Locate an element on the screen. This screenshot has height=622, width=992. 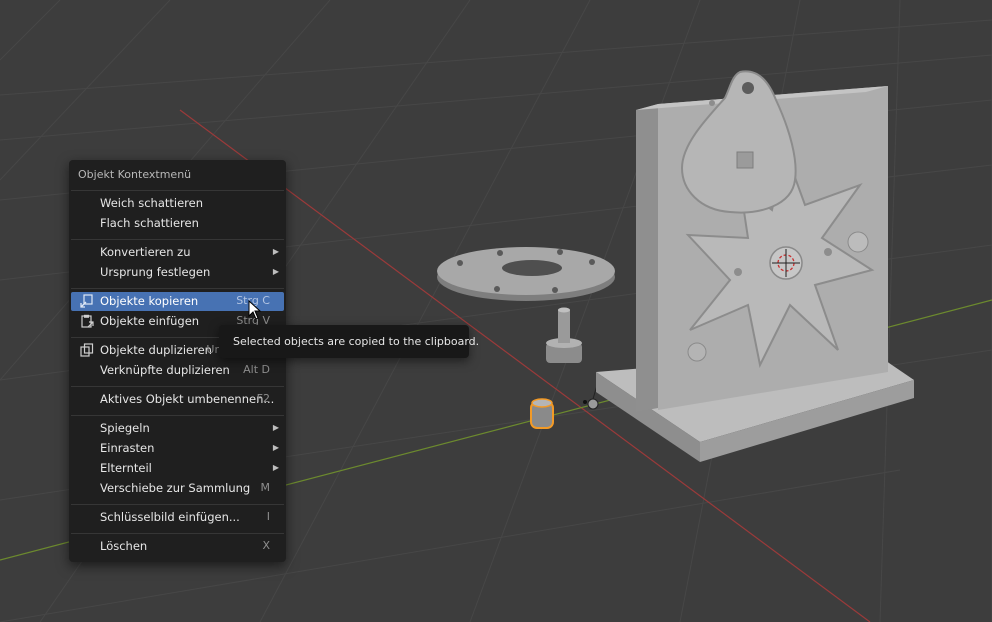
menu-item-set-origin: Ursprung festlegen ▶ is located at coordinates (177, 272).